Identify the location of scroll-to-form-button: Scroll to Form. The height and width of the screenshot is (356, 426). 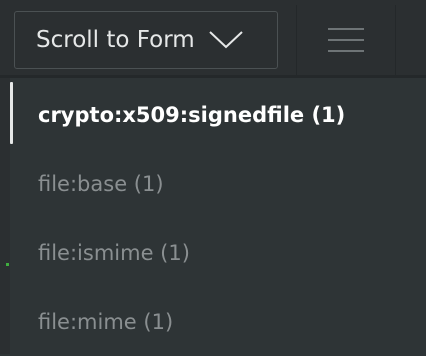
(146, 40).